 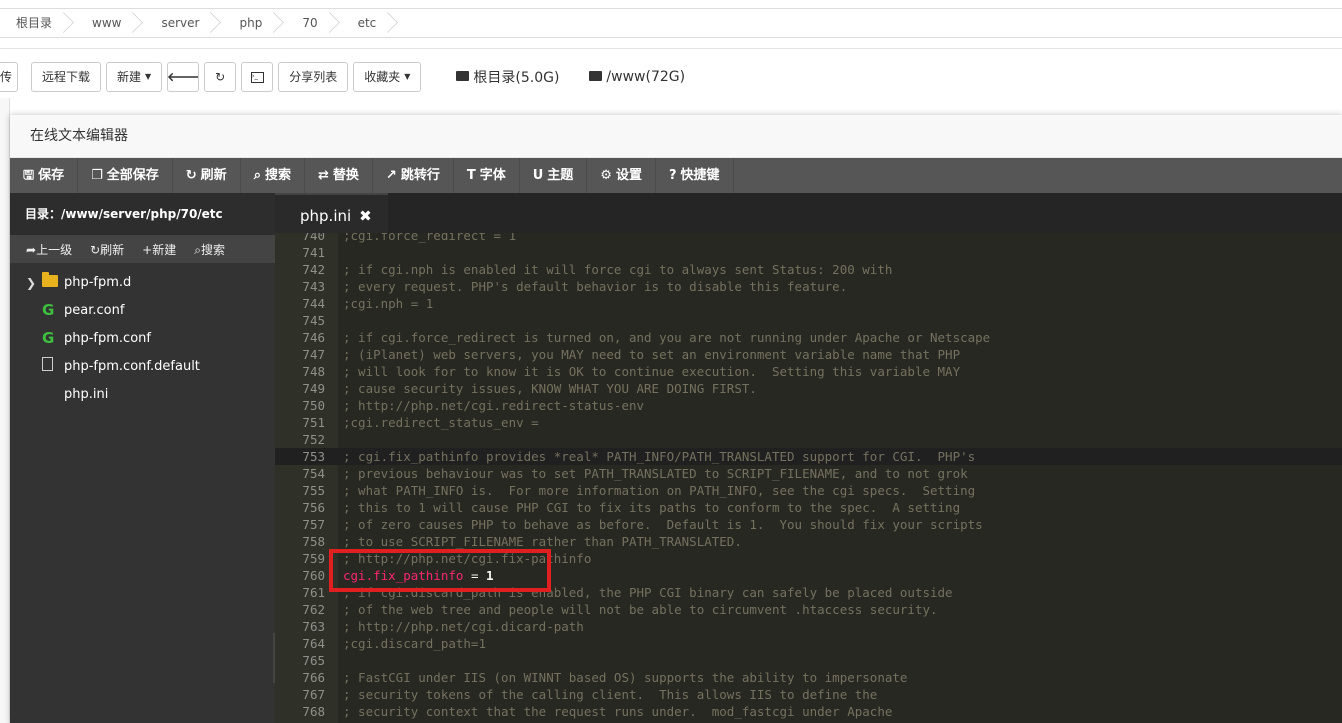 I want to click on tab-label: php.ini, so click(x=326, y=216).